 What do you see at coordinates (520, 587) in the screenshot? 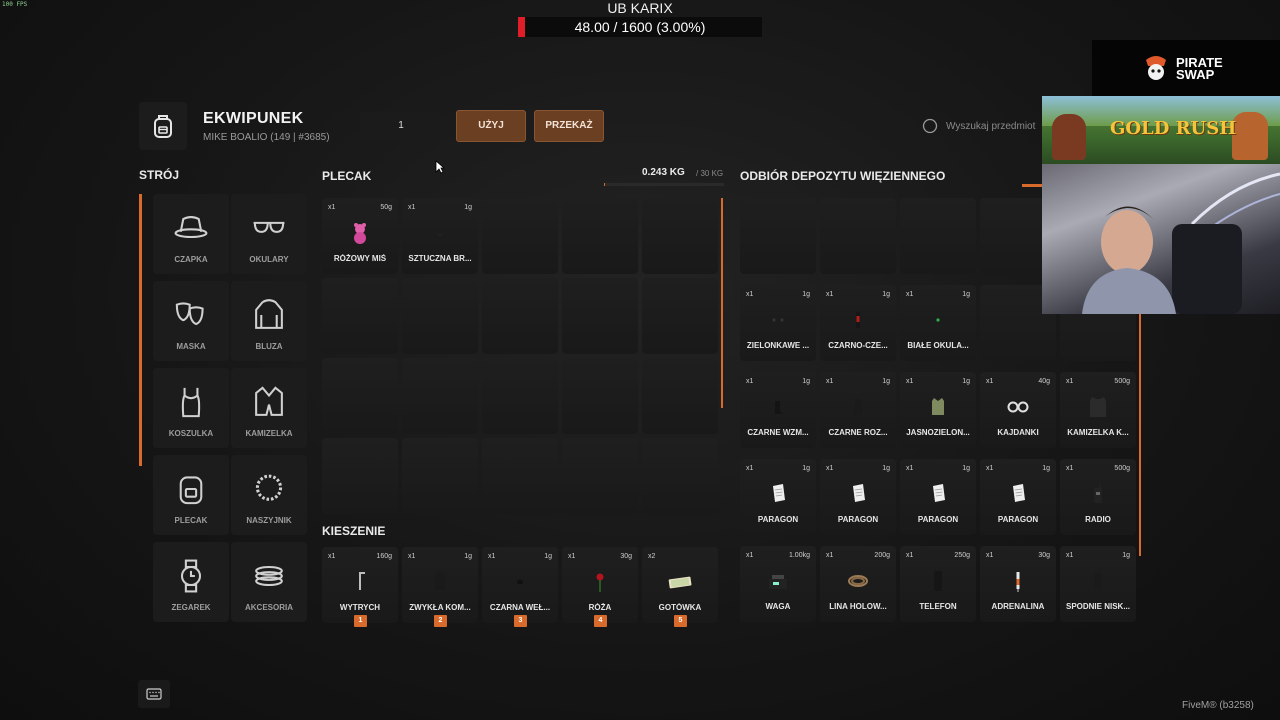
I see `inventory-item: x1 1g CZARNA WEŁ... 3` at bounding box center [520, 587].